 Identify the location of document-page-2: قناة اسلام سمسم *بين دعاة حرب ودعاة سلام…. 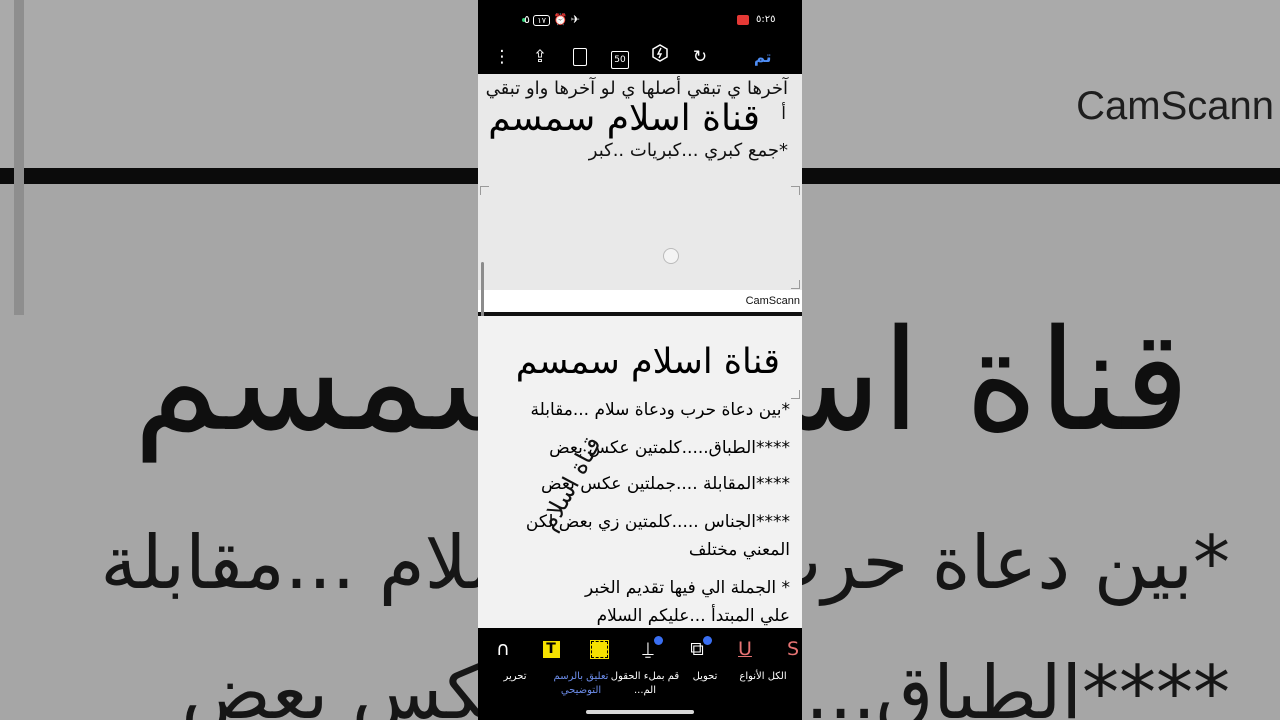
(640, 472).